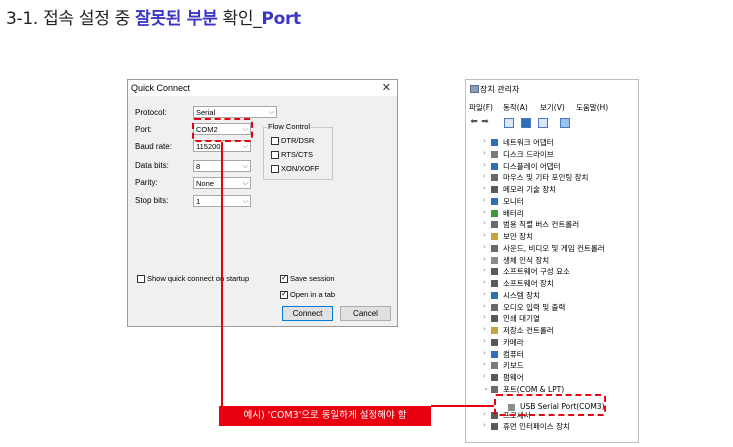  I want to click on monitor-icon, so click(494, 201).